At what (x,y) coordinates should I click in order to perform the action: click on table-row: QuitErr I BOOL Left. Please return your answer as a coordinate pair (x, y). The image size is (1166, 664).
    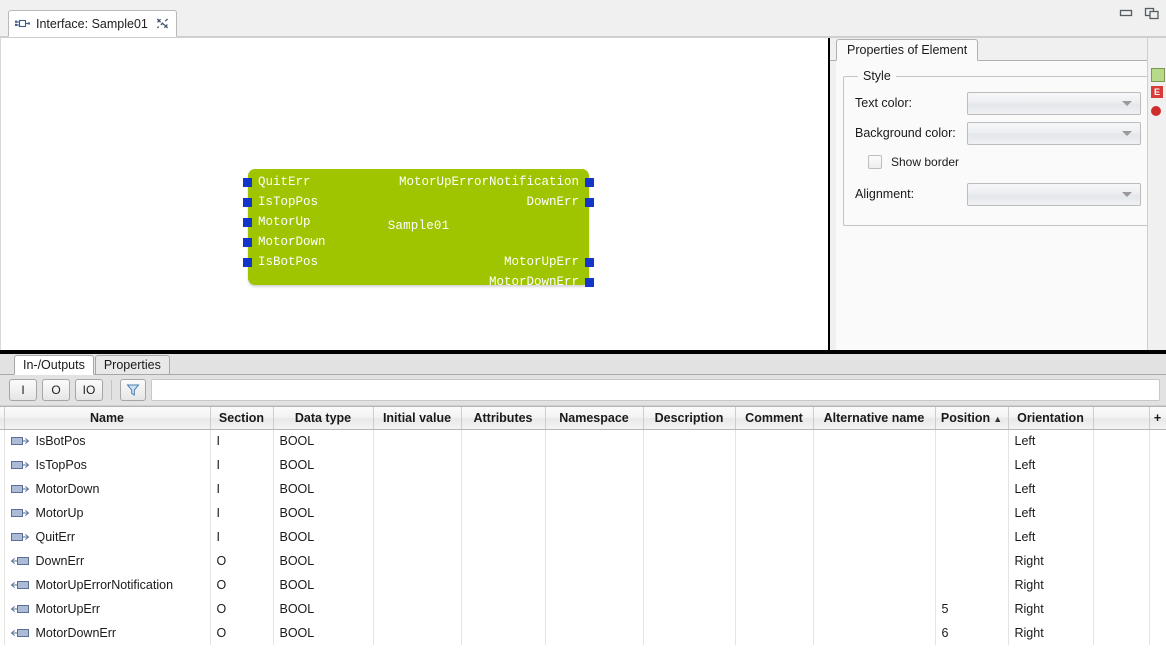
    Looking at the image, I should click on (583, 537).